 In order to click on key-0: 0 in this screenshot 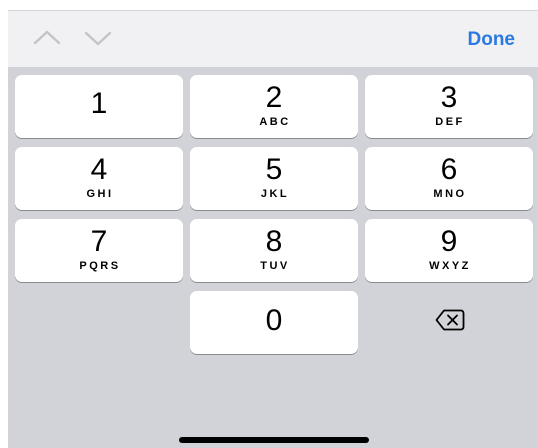, I will do `click(274, 322)`.